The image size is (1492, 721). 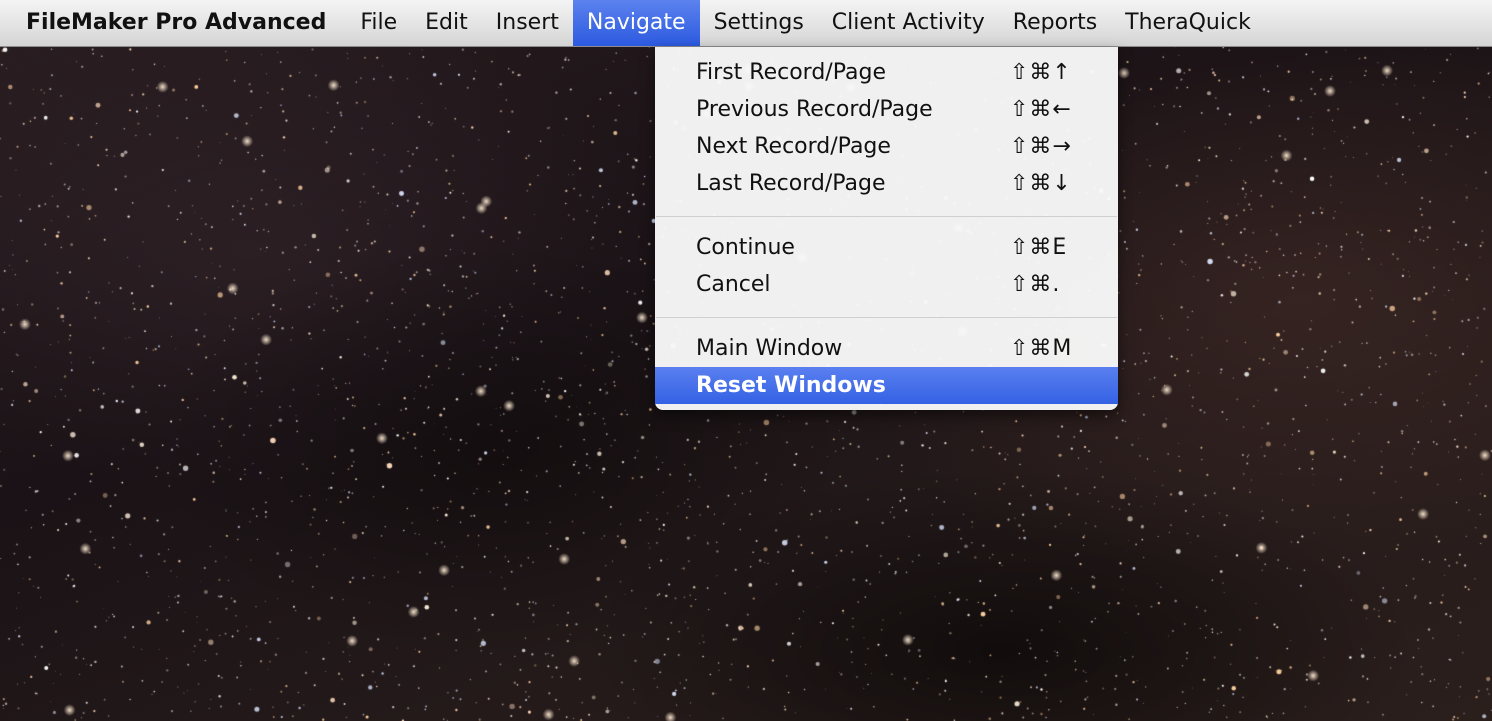 What do you see at coordinates (173, 23) in the screenshot?
I see `menu-app-name: FileMaker Pro Advanced` at bounding box center [173, 23].